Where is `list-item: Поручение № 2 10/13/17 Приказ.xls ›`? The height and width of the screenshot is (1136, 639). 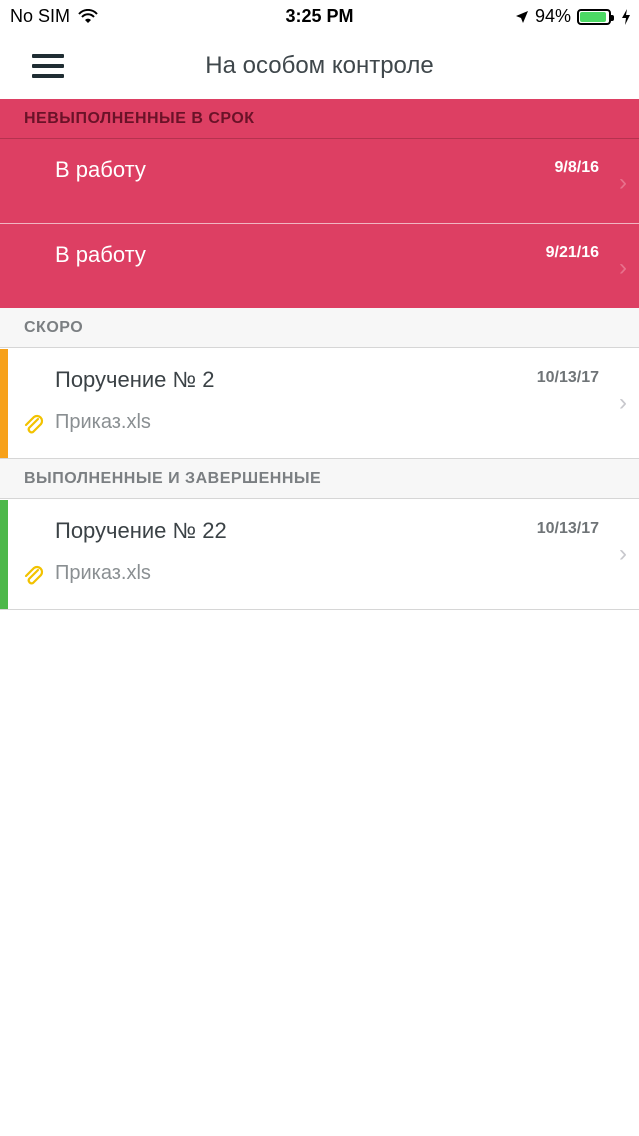
list-item: Поручение № 2 10/13/17 Приказ.xls › is located at coordinates (319, 404).